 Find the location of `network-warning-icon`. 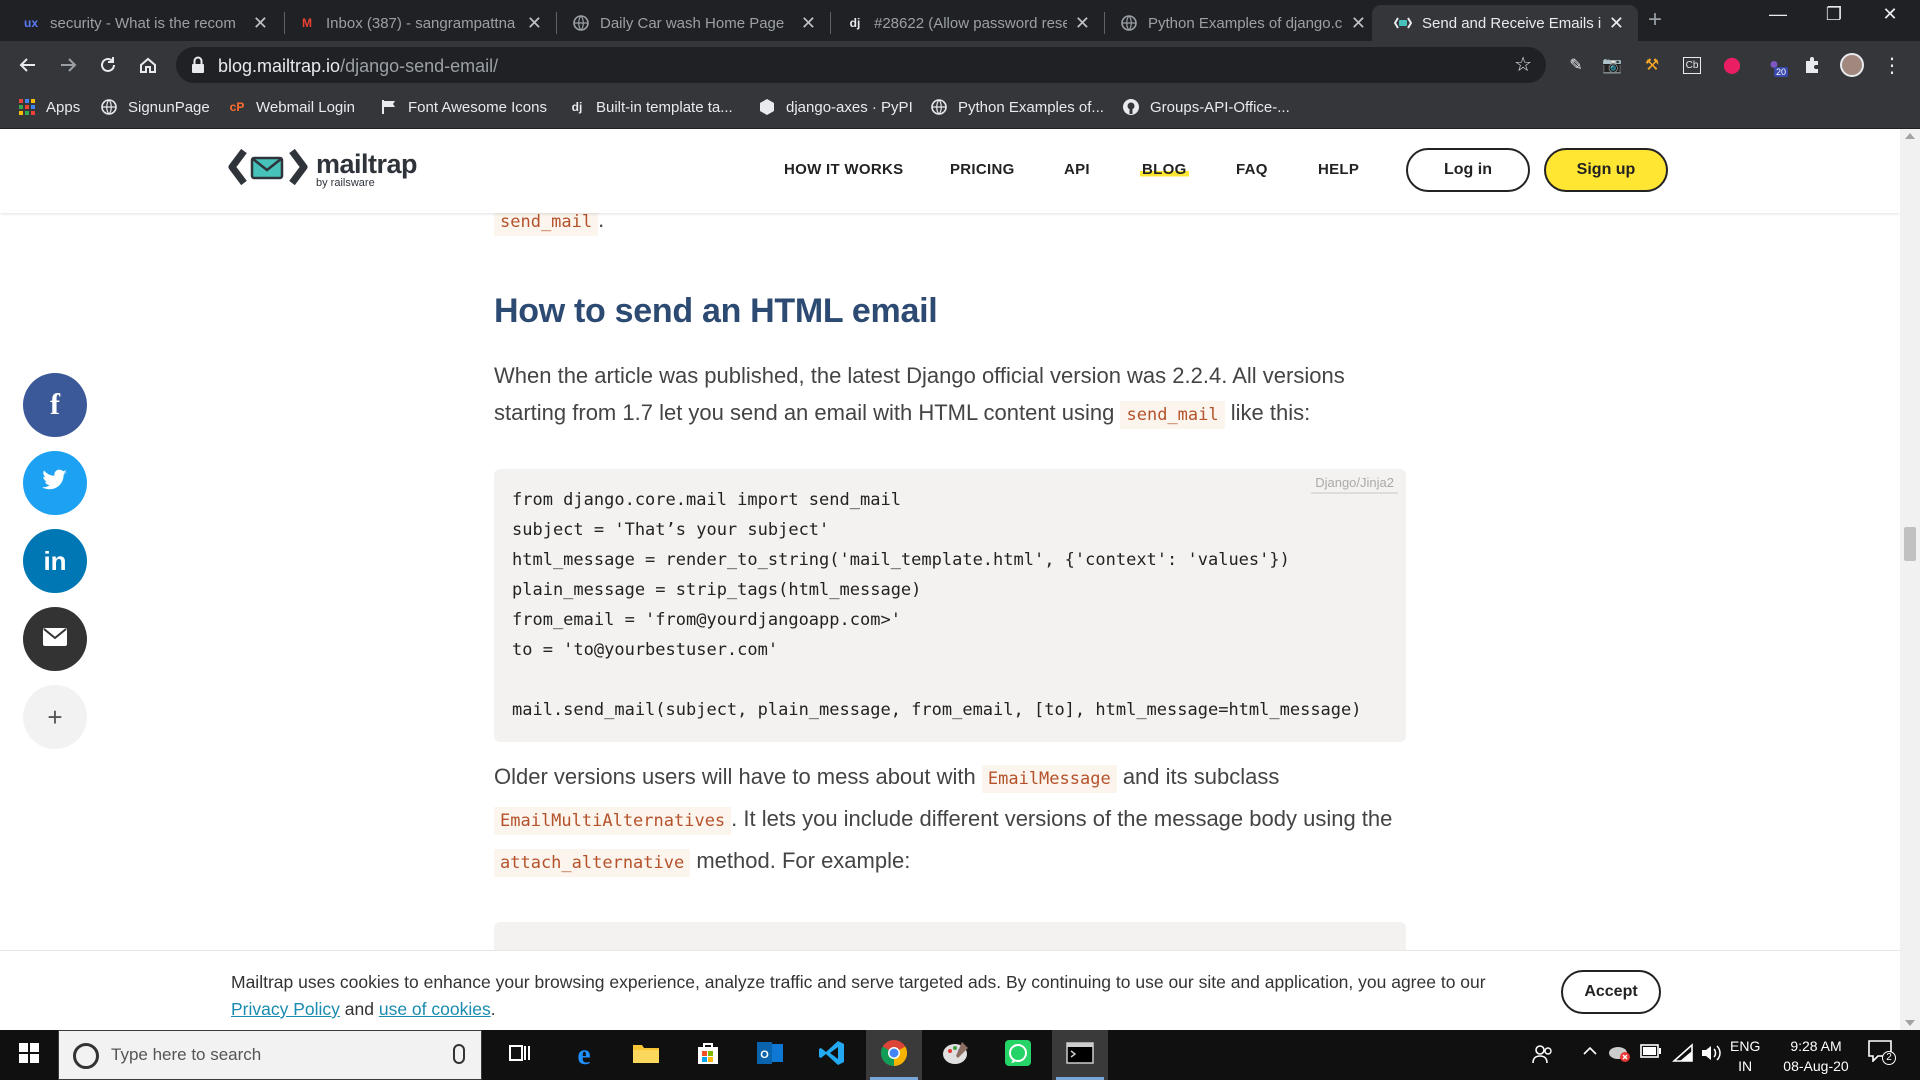

network-warning-icon is located at coordinates (1620, 1055).